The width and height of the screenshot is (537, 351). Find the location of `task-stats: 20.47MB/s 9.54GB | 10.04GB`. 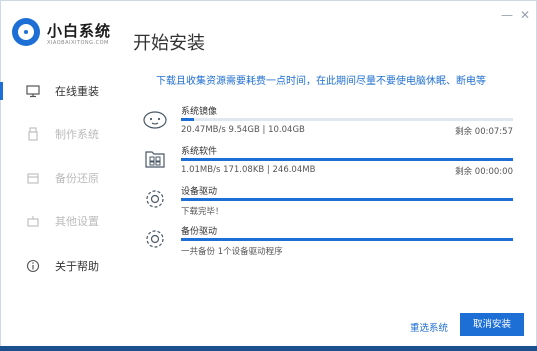

task-stats: 20.47MB/s 9.54GB | 10.04GB is located at coordinates (243, 130).